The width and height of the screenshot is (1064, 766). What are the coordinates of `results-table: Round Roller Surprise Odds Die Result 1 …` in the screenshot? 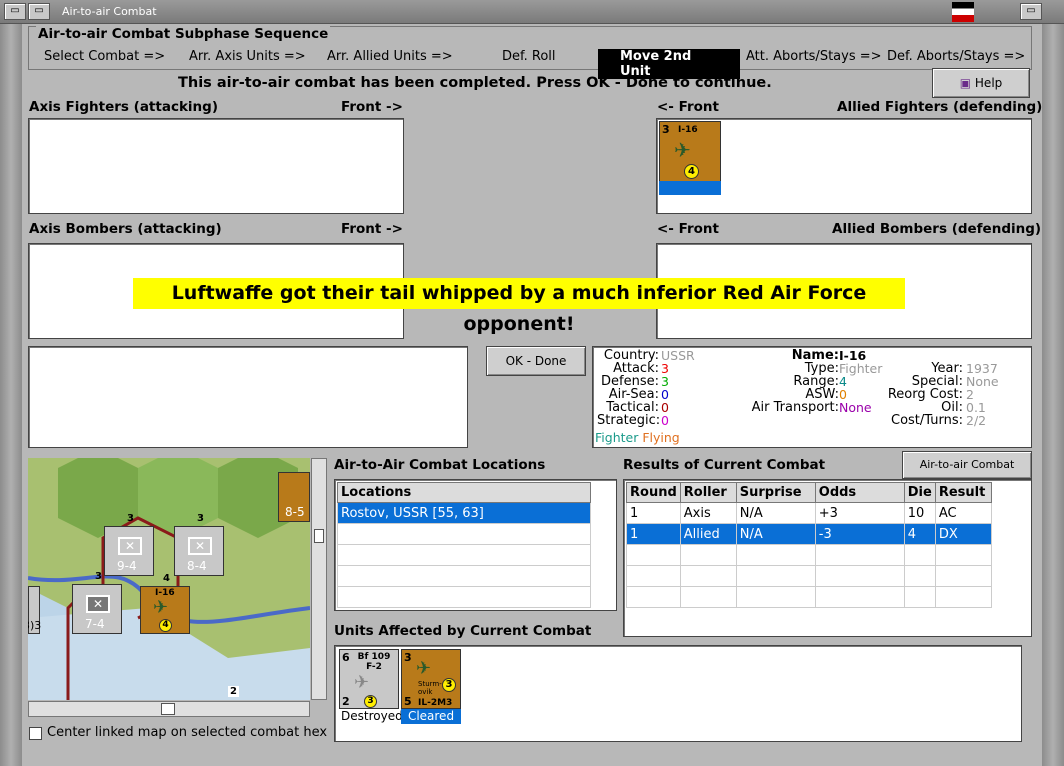 It's located at (809, 545).